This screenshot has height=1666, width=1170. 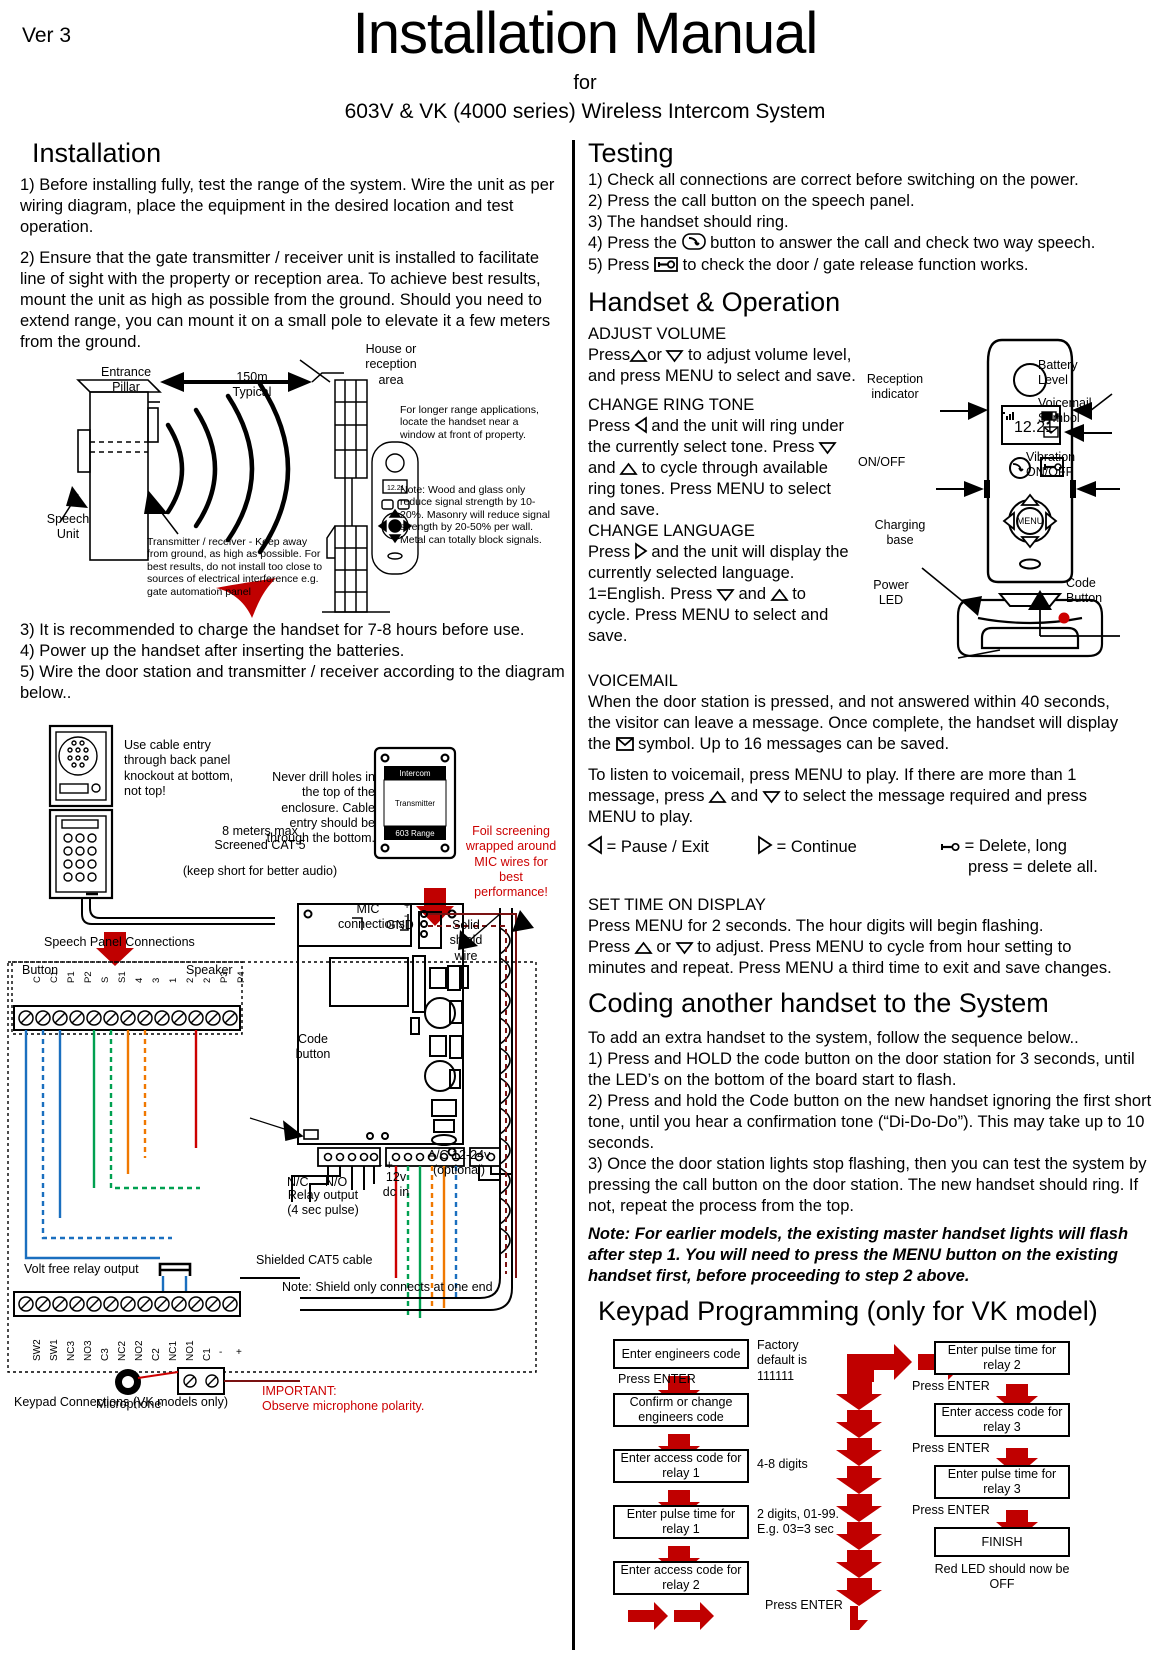 I want to click on terminal-label: NC1, so click(x=173, y=1350).